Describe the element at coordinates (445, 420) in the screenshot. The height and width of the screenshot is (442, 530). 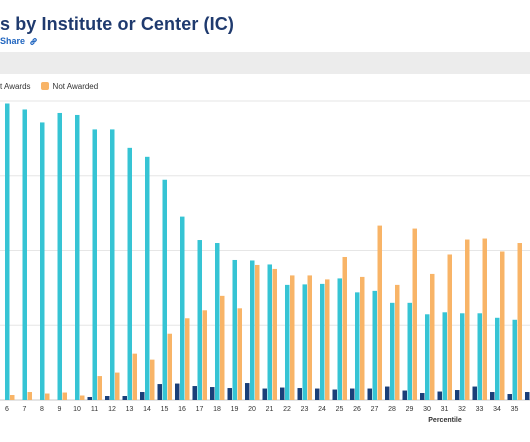
I see `x-axis-title: Percentile` at that location.